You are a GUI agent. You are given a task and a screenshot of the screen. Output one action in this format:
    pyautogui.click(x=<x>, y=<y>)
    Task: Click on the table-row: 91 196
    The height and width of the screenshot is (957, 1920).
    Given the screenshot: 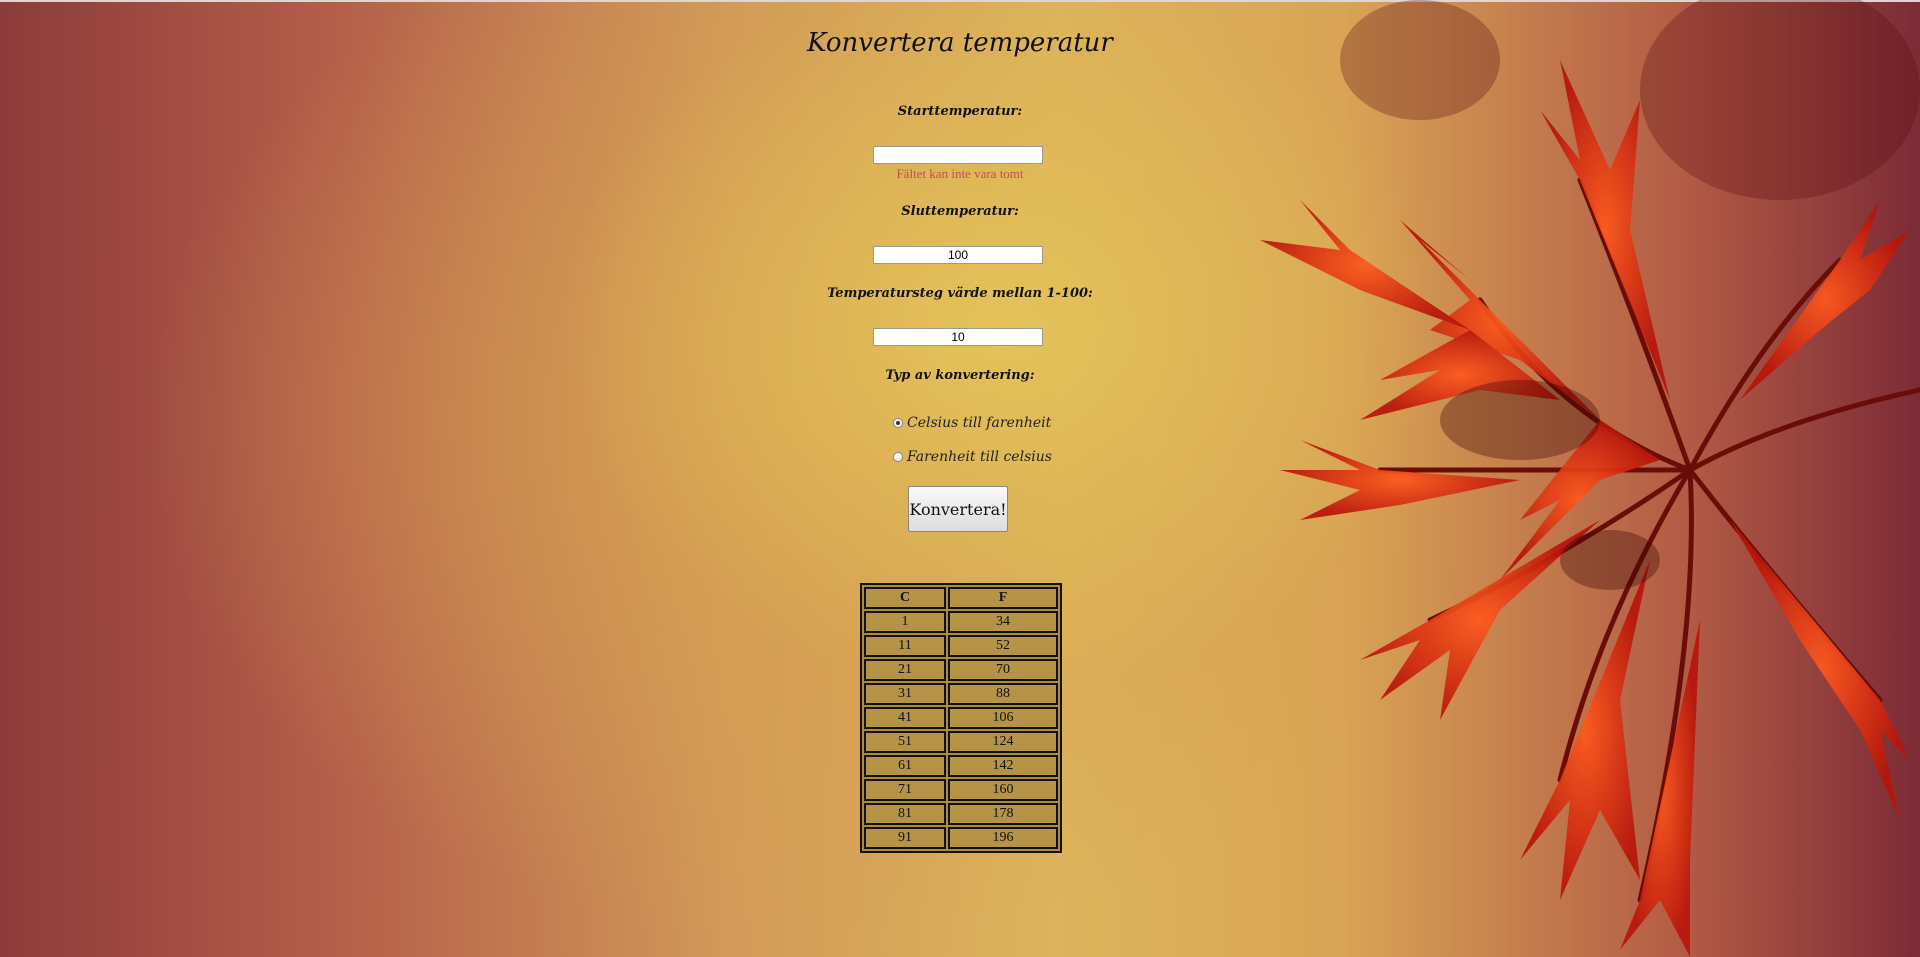 What is the action you would take?
    pyautogui.click(x=961, y=838)
    